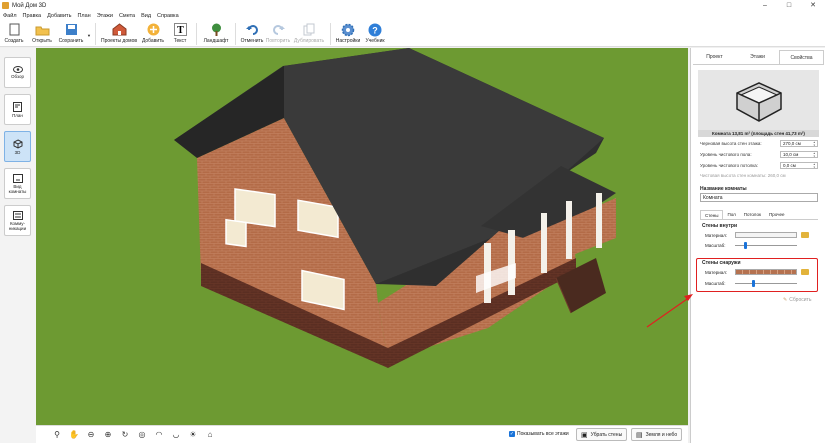 The image size is (825, 443). Describe the element at coordinates (657, 434) in the screenshot. I see `ground-sky-button: ▤ Земля и небо` at that location.